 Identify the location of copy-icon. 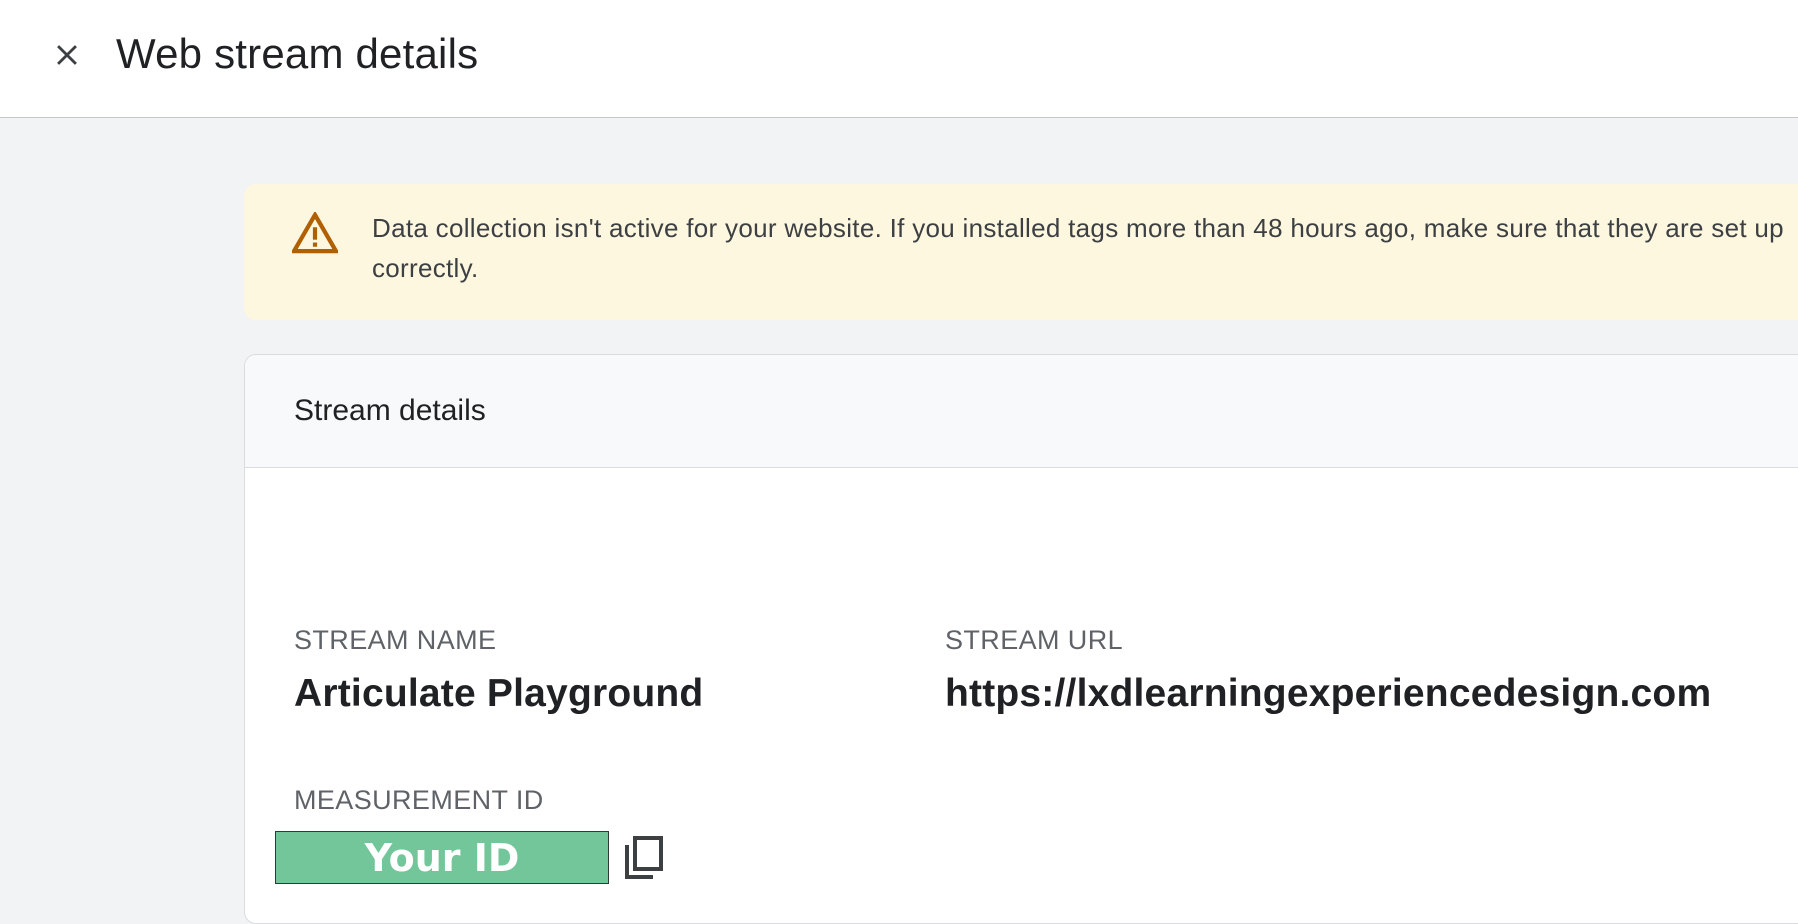
(644, 857).